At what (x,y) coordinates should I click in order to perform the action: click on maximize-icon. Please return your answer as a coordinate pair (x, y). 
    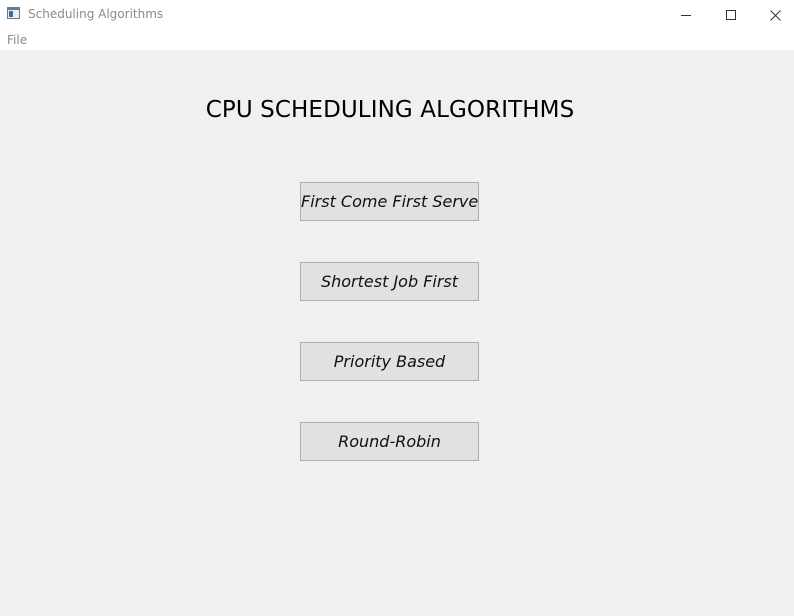
    Looking at the image, I should click on (730, 15).